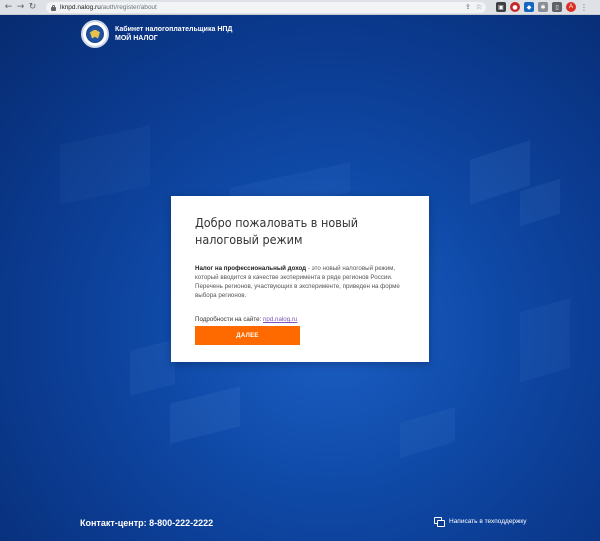 This screenshot has width=600, height=541. What do you see at coordinates (277, 231) in the screenshot?
I see `card-title: Добро пожаловать в новый налоговый режим` at bounding box center [277, 231].